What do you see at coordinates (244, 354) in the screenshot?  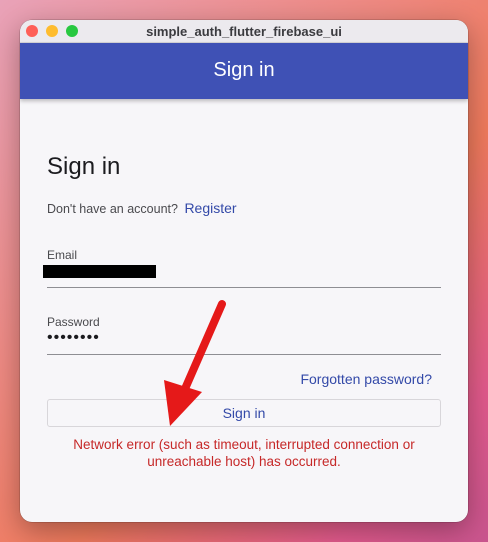 I see `password-underline` at bounding box center [244, 354].